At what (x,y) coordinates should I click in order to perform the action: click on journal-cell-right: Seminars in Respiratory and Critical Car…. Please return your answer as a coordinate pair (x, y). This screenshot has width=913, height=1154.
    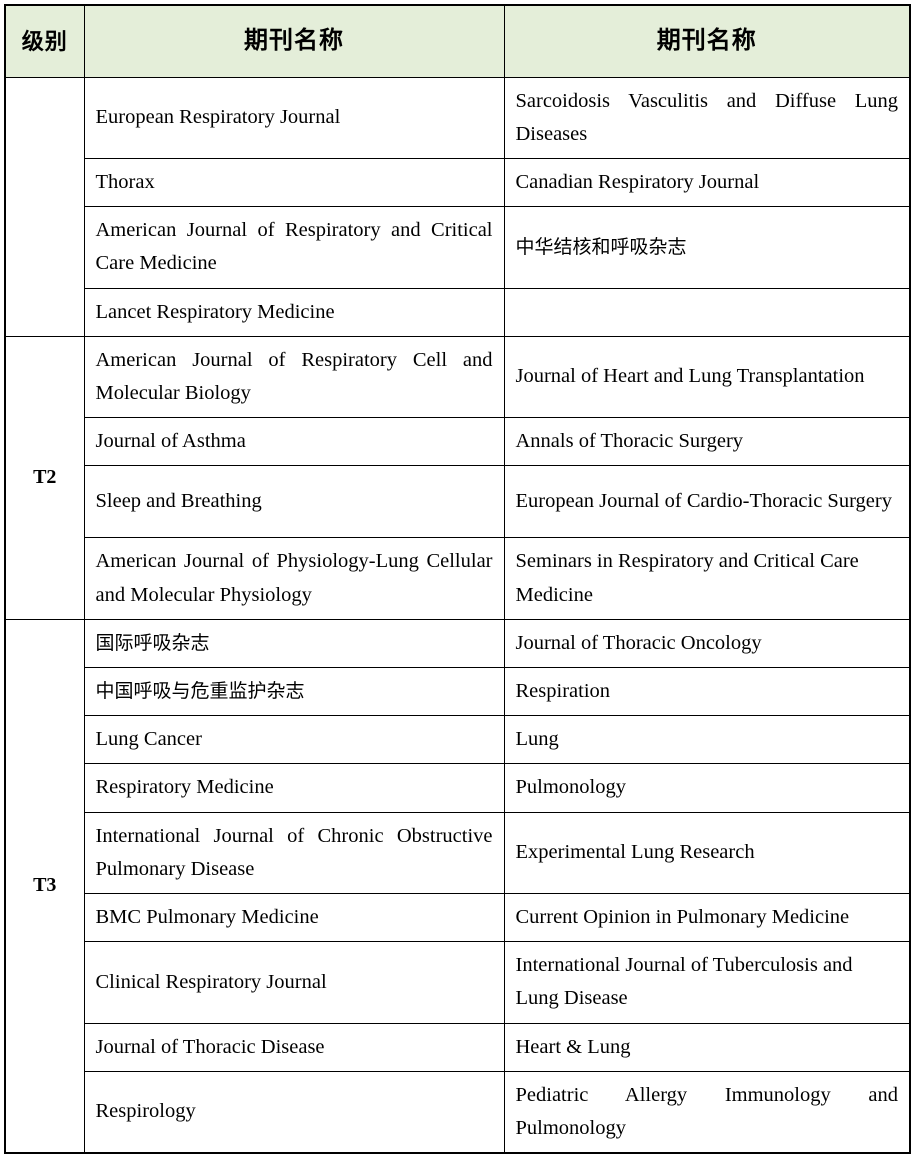
    Looking at the image, I should click on (707, 578).